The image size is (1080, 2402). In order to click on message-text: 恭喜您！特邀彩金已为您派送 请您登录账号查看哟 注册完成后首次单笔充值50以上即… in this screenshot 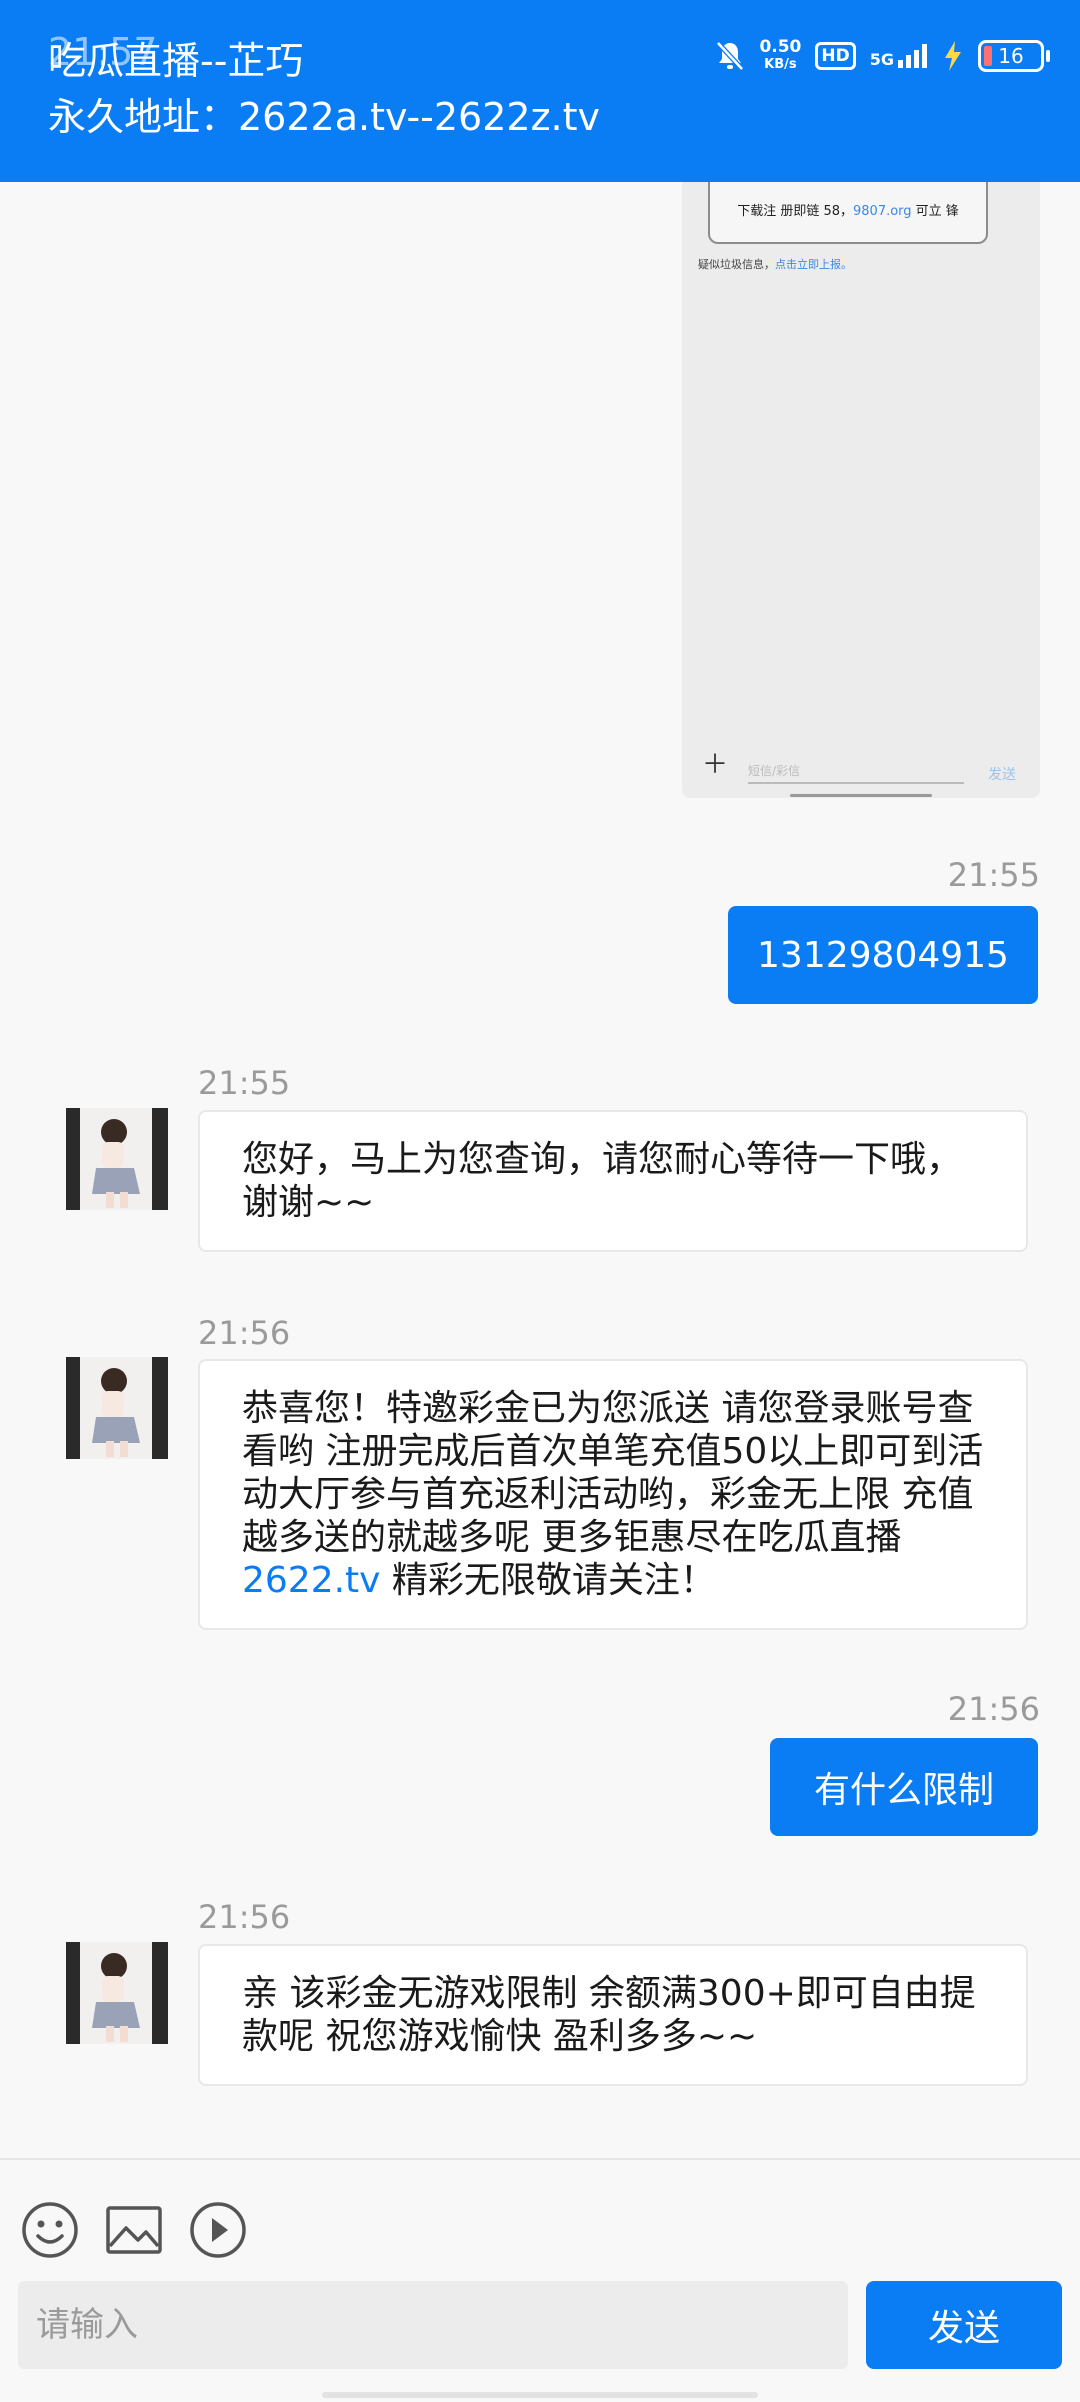, I will do `click(613, 1473)`.